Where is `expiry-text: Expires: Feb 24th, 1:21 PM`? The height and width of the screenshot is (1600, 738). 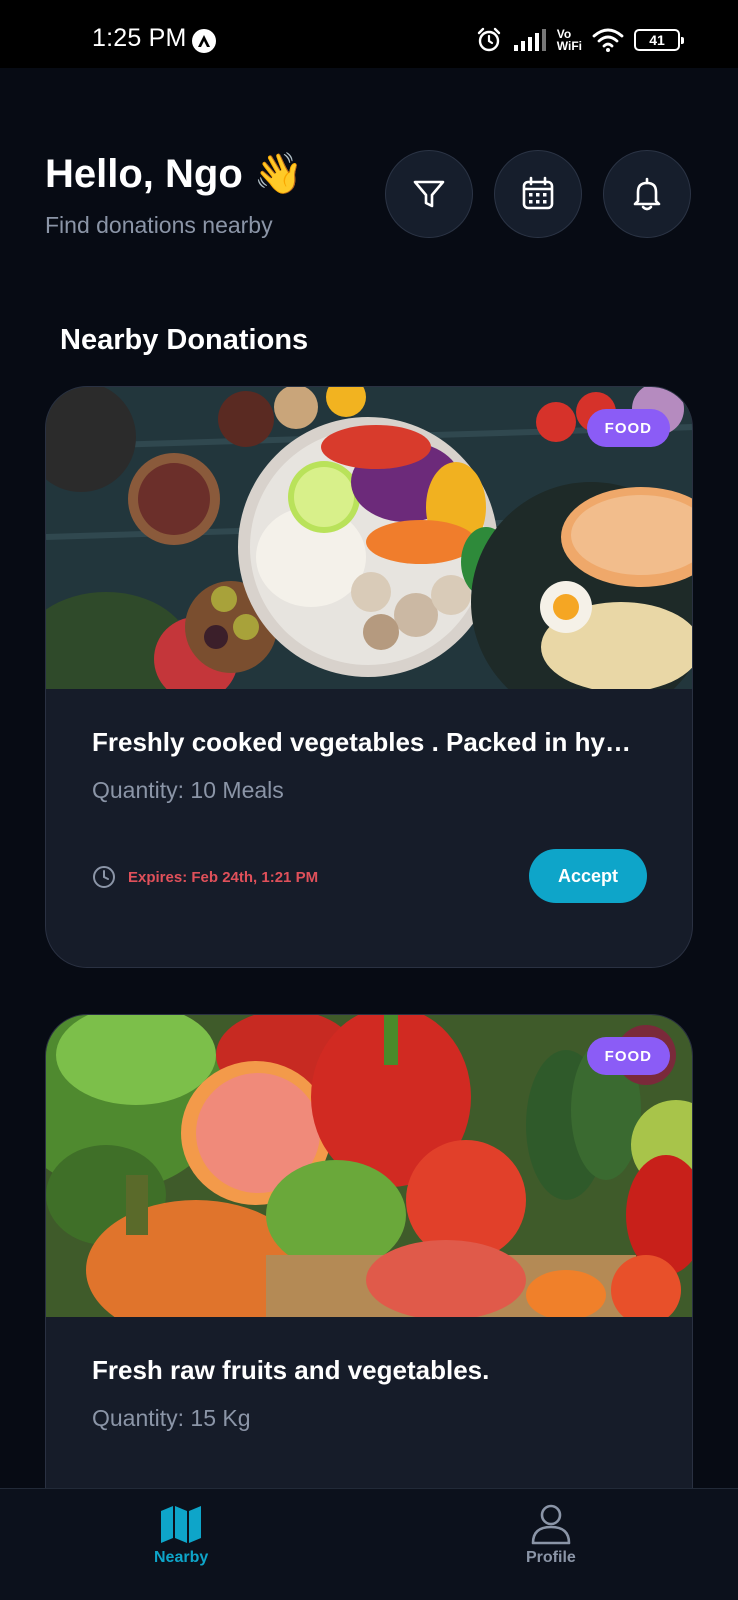
expiry-text: Expires: Feb 24th, 1:21 PM is located at coordinates (223, 877).